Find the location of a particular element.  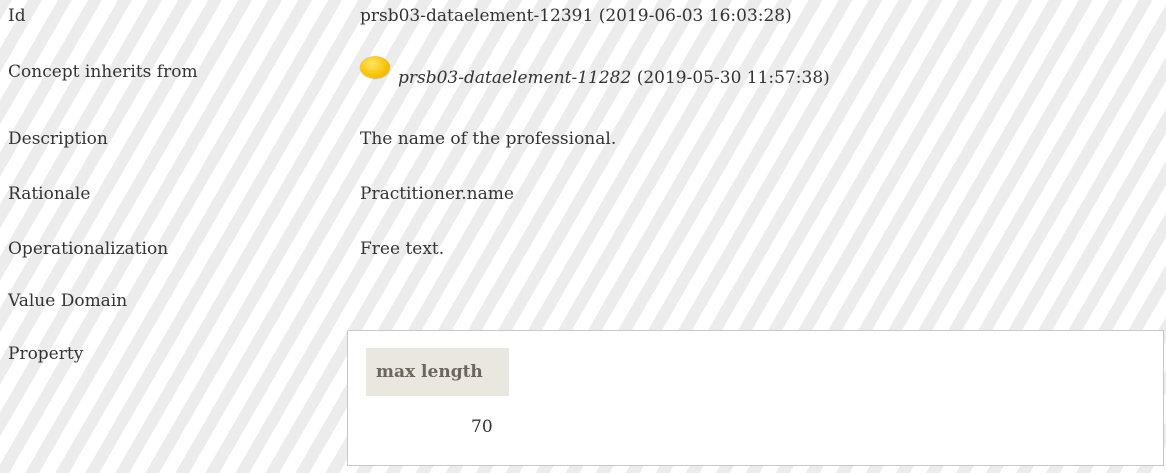

operationalization-label: Operationalization is located at coordinates (88, 249).